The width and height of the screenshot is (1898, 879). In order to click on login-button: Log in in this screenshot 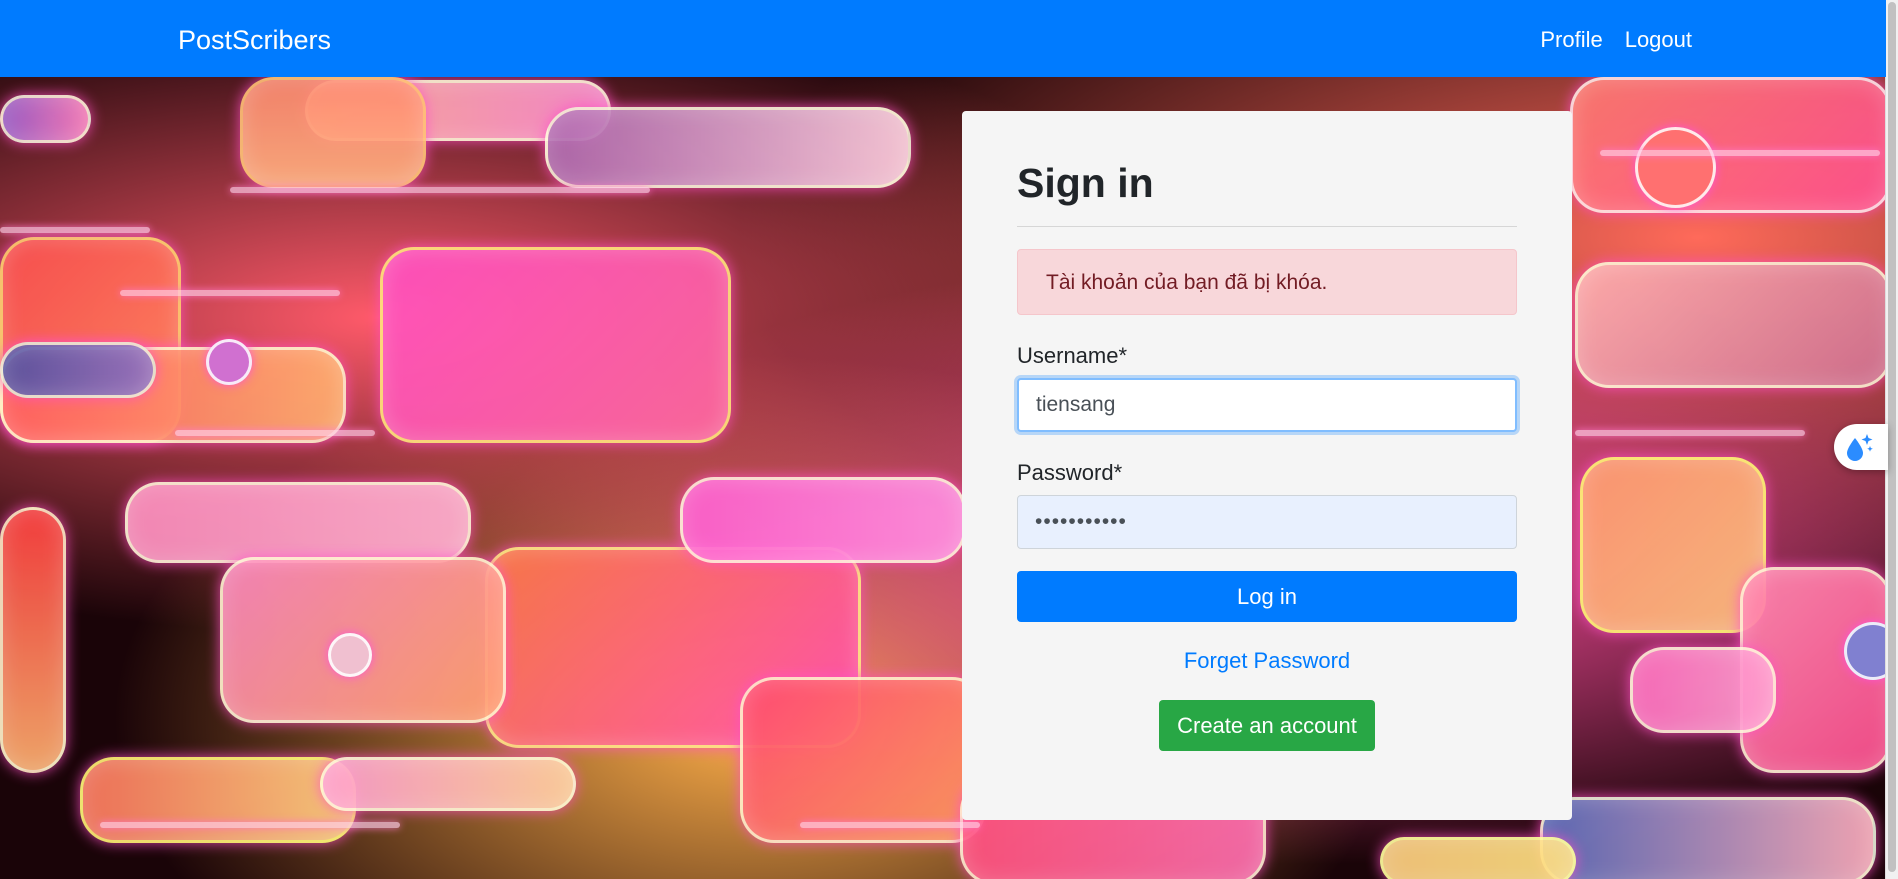, I will do `click(1267, 597)`.